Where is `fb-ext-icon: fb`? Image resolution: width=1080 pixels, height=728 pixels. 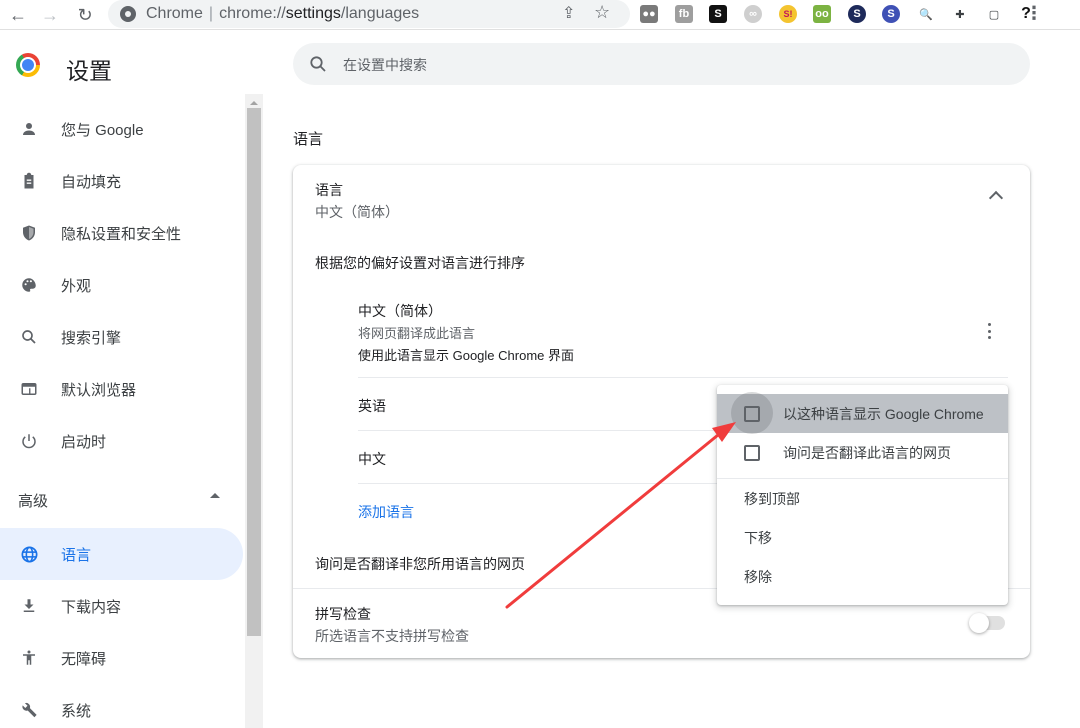 fb-ext-icon: fb is located at coordinates (684, 14).